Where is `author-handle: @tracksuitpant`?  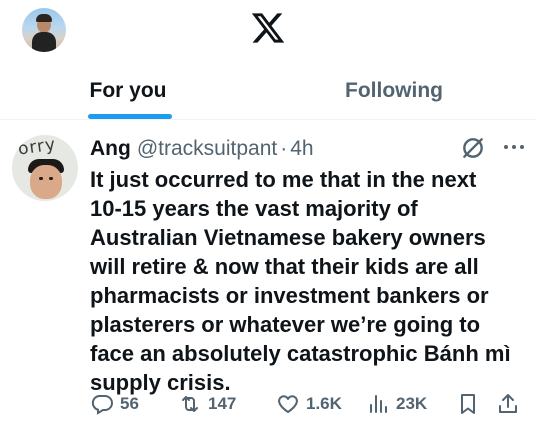
author-handle: @tracksuitpant is located at coordinates (207, 149).